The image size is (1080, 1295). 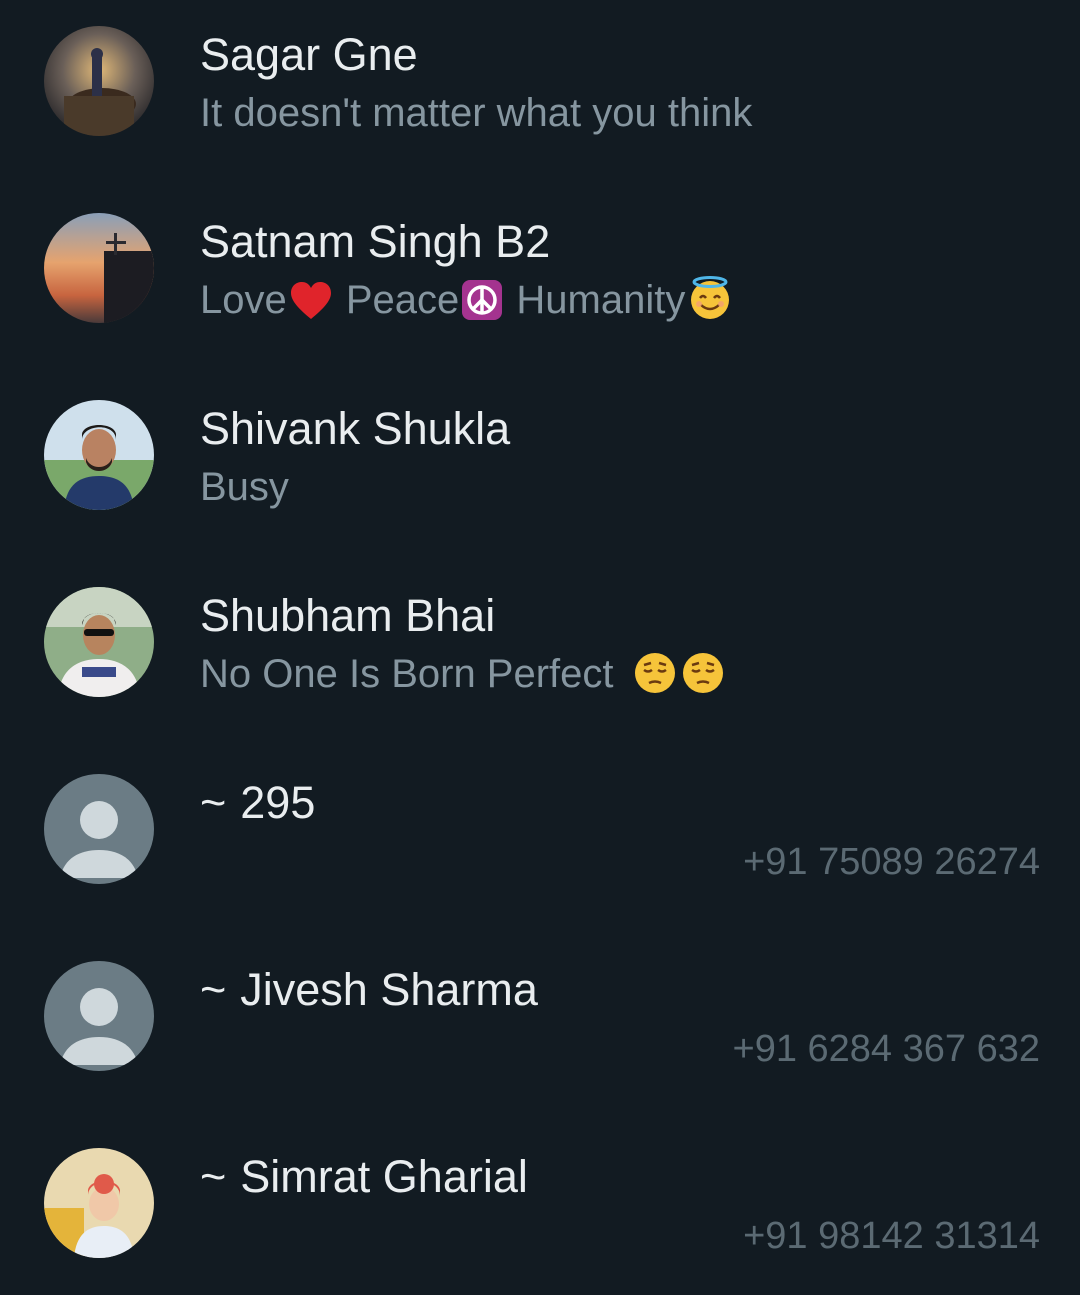 I want to click on contact-status: No One Is Born Perfect, so click(x=463, y=674).